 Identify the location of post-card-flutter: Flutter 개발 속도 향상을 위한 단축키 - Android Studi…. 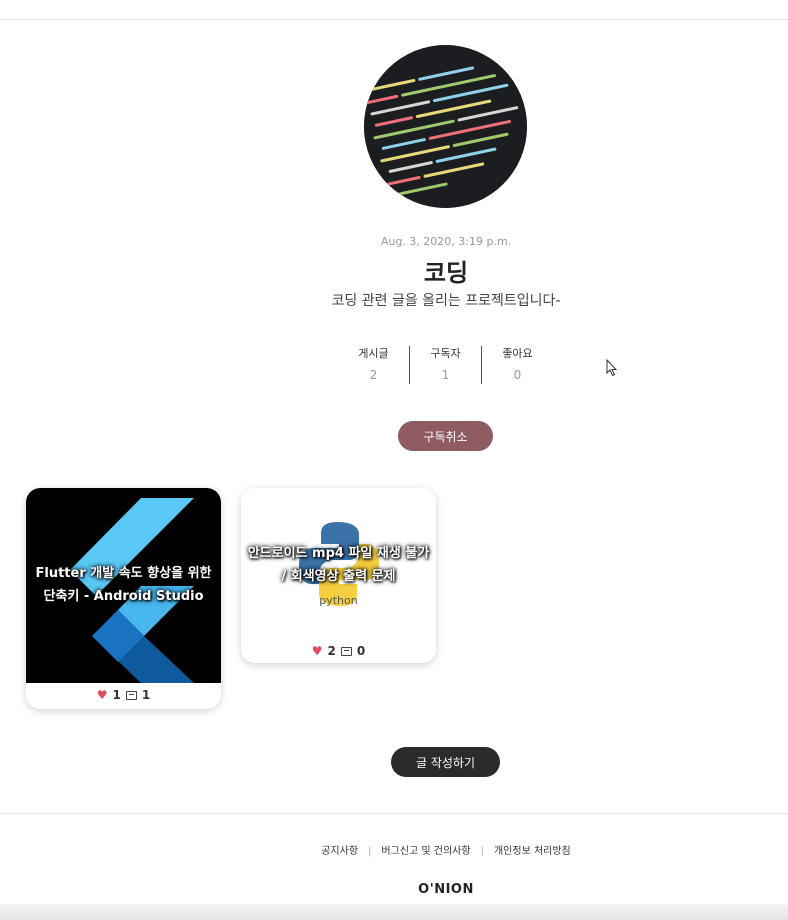
(123, 598).